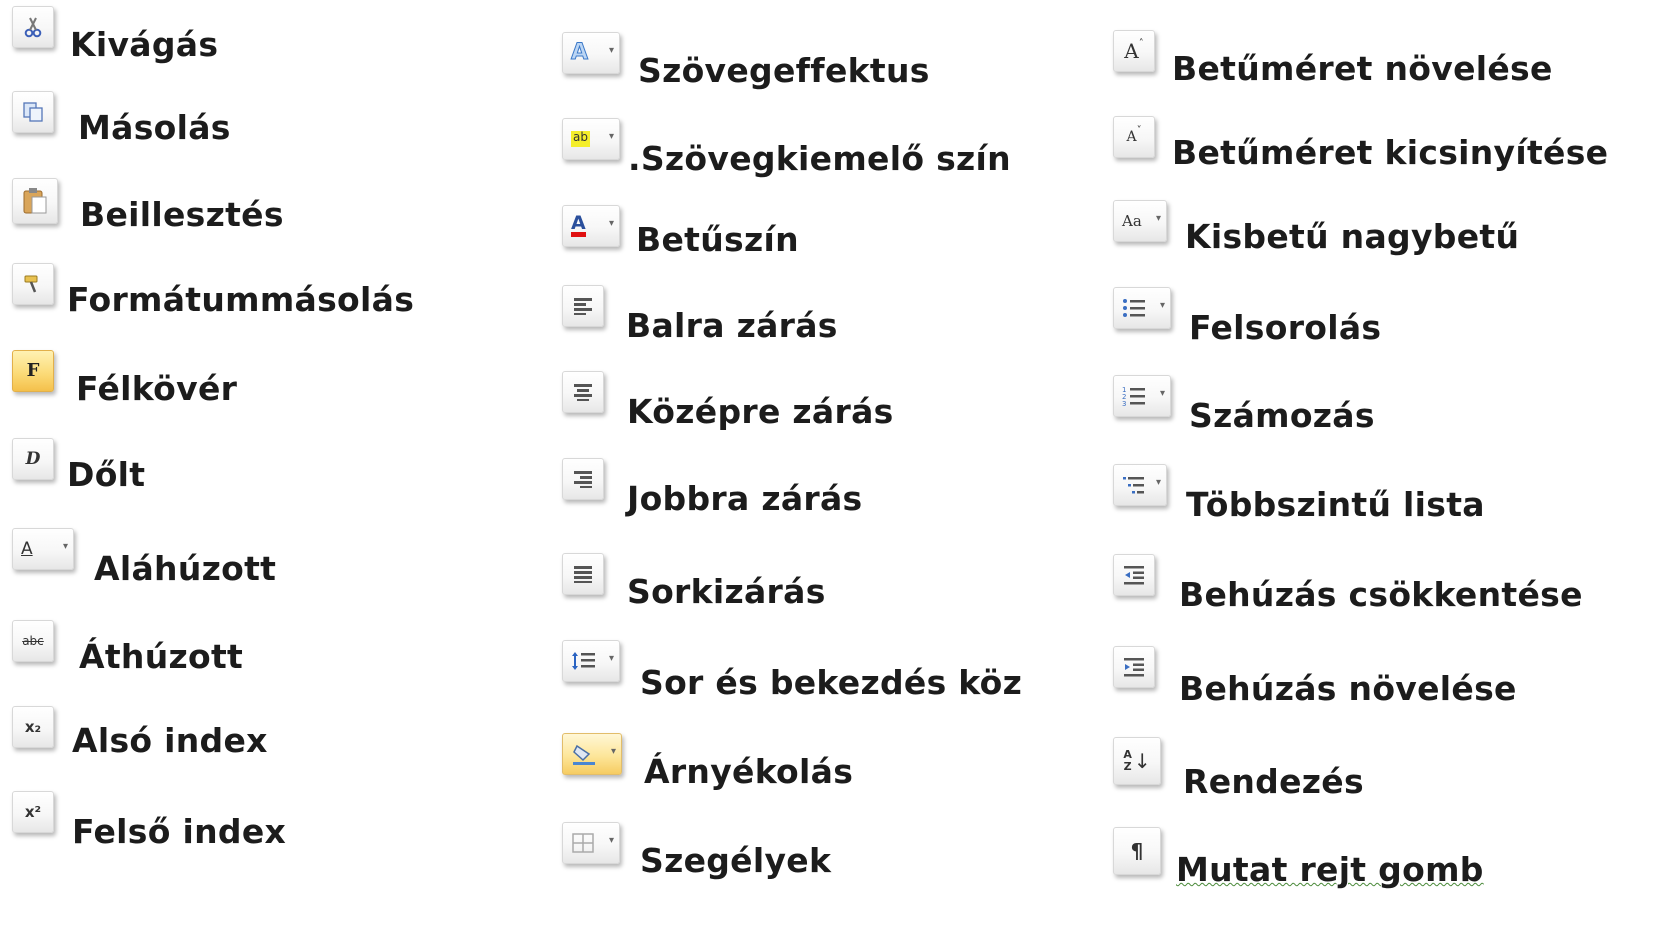  Describe the element at coordinates (583, 306) in the screenshot. I see `align-left-icon` at that location.